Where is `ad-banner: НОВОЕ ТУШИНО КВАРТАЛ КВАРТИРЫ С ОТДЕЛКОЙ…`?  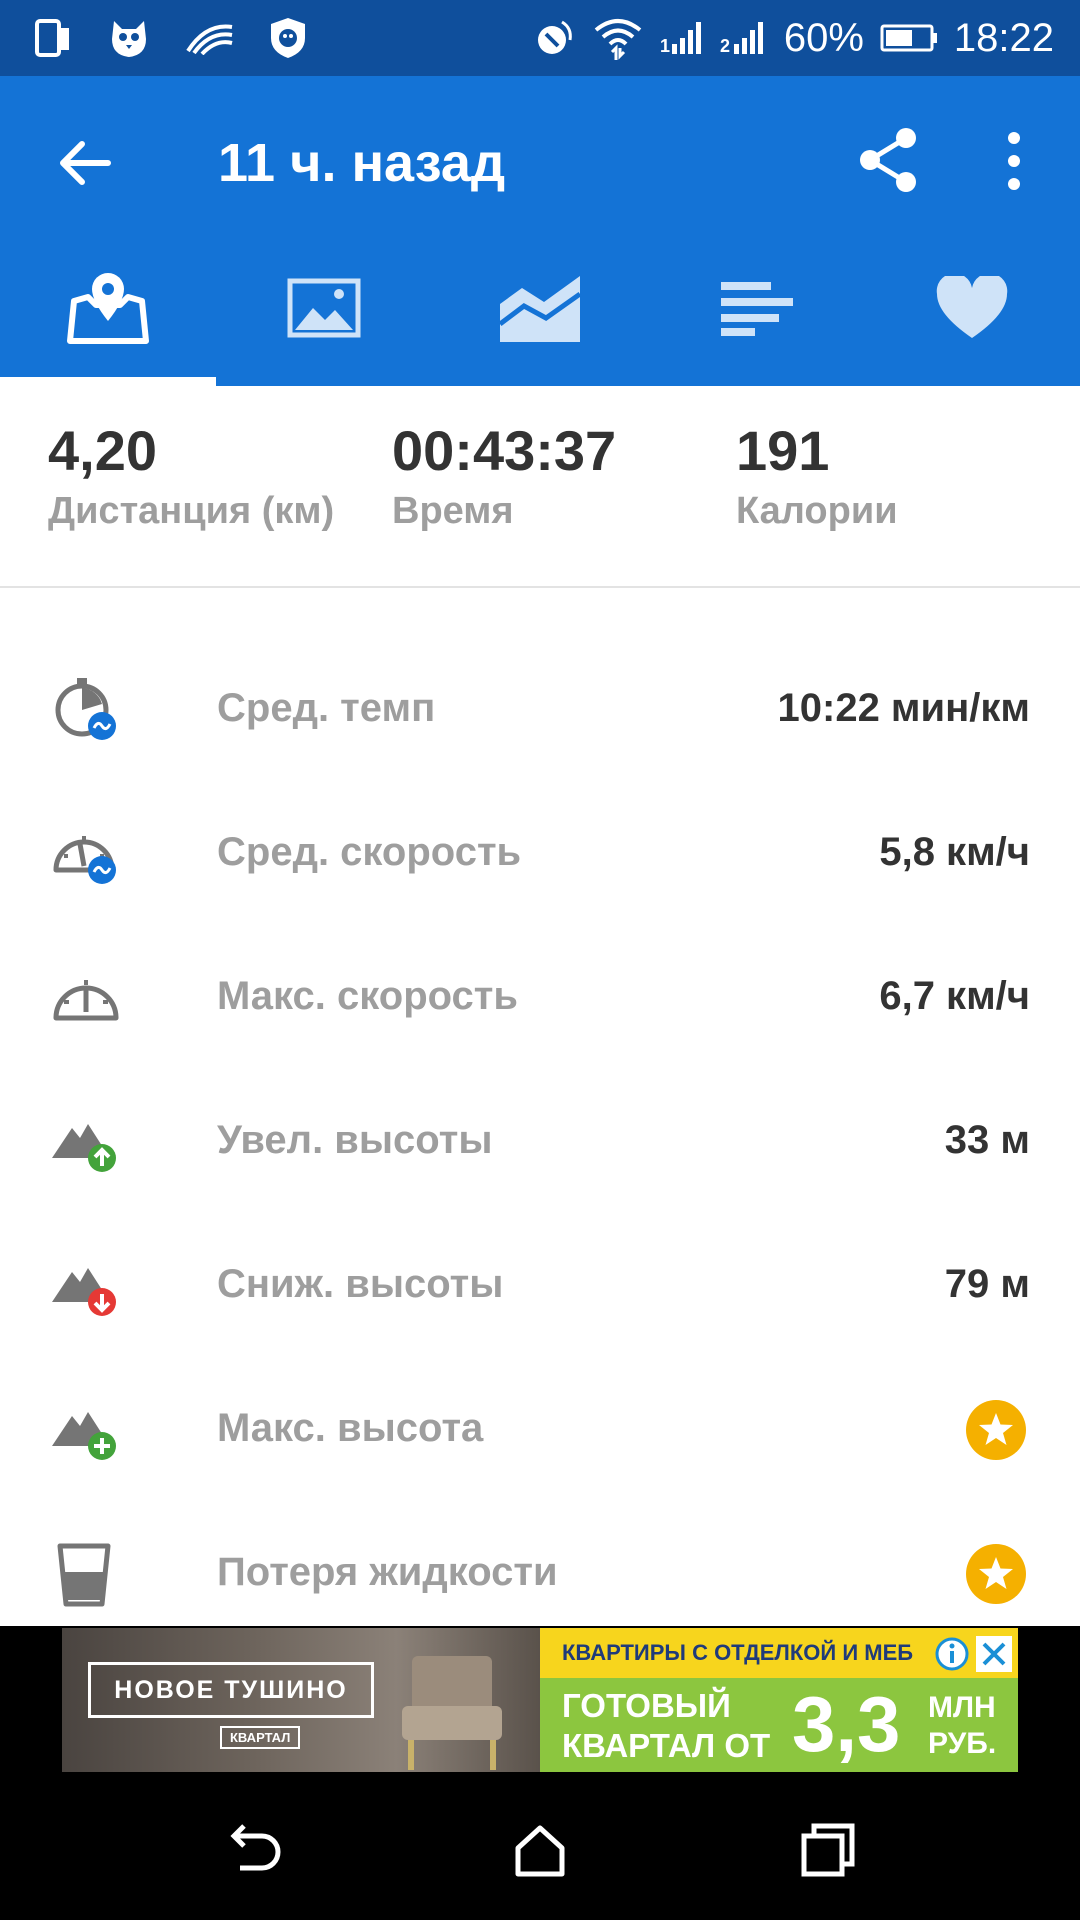 ad-banner: НОВОЕ ТУШИНО КВАРТАЛ КВАРТИРЫ С ОТДЕЛКОЙ… is located at coordinates (540, 1700).